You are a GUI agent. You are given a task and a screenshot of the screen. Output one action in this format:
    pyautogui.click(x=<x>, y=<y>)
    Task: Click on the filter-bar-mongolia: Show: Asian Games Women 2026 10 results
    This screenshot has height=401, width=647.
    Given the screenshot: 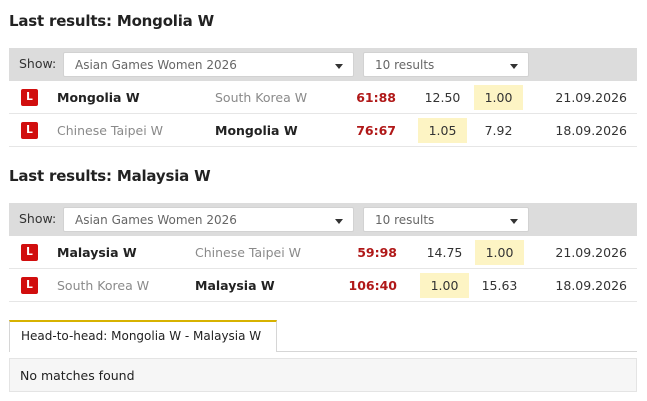 What is the action you would take?
    pyautogui.click(x=323, y=64)
    